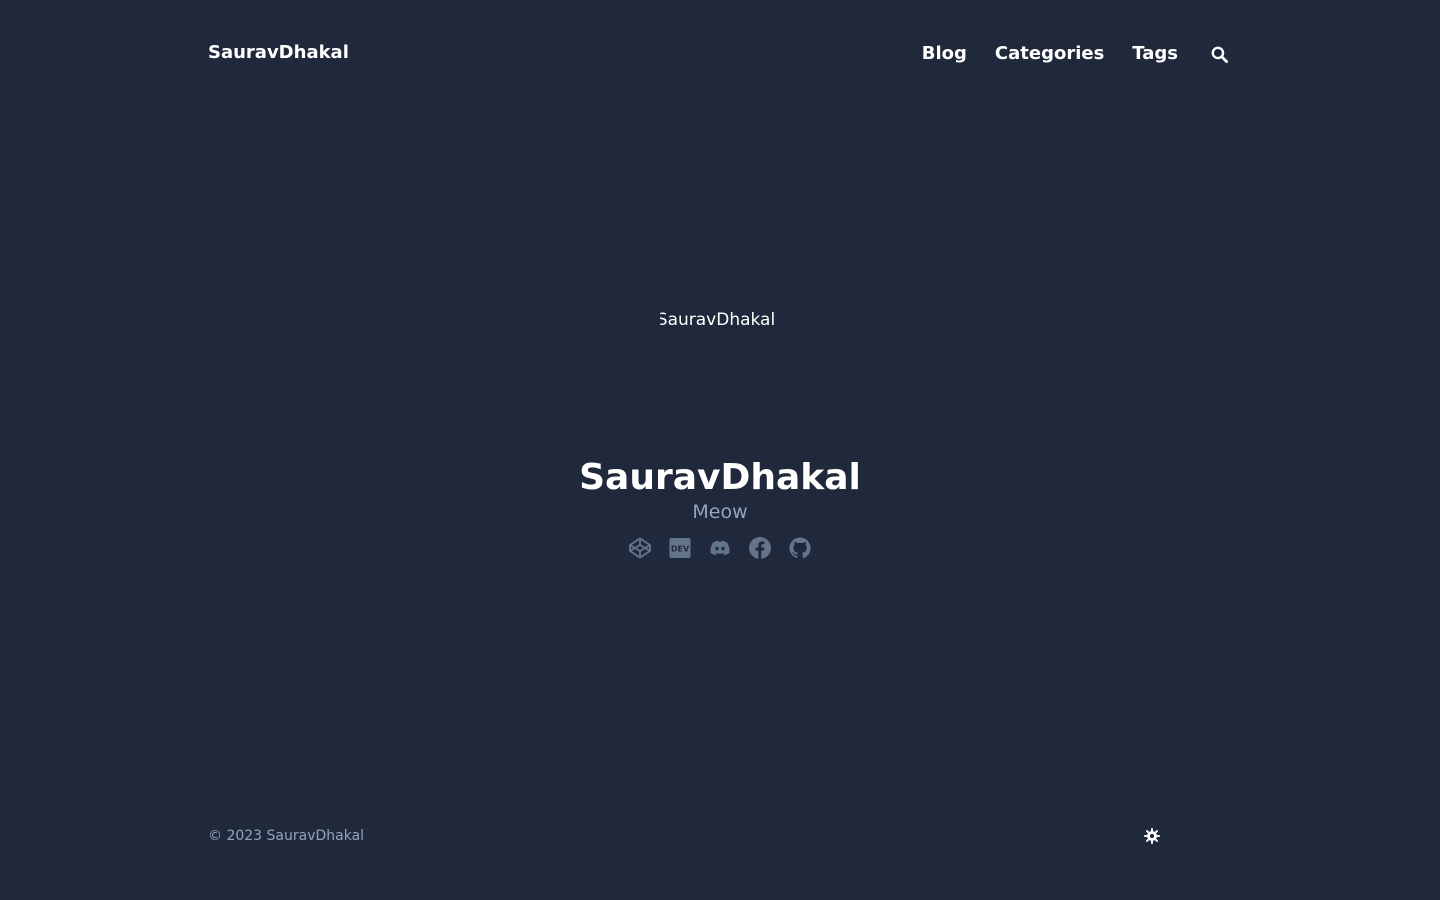  What do you see at coordinates (800, 548) in the screenshot?
I see `github-icon` at bounding box center [800, 548].